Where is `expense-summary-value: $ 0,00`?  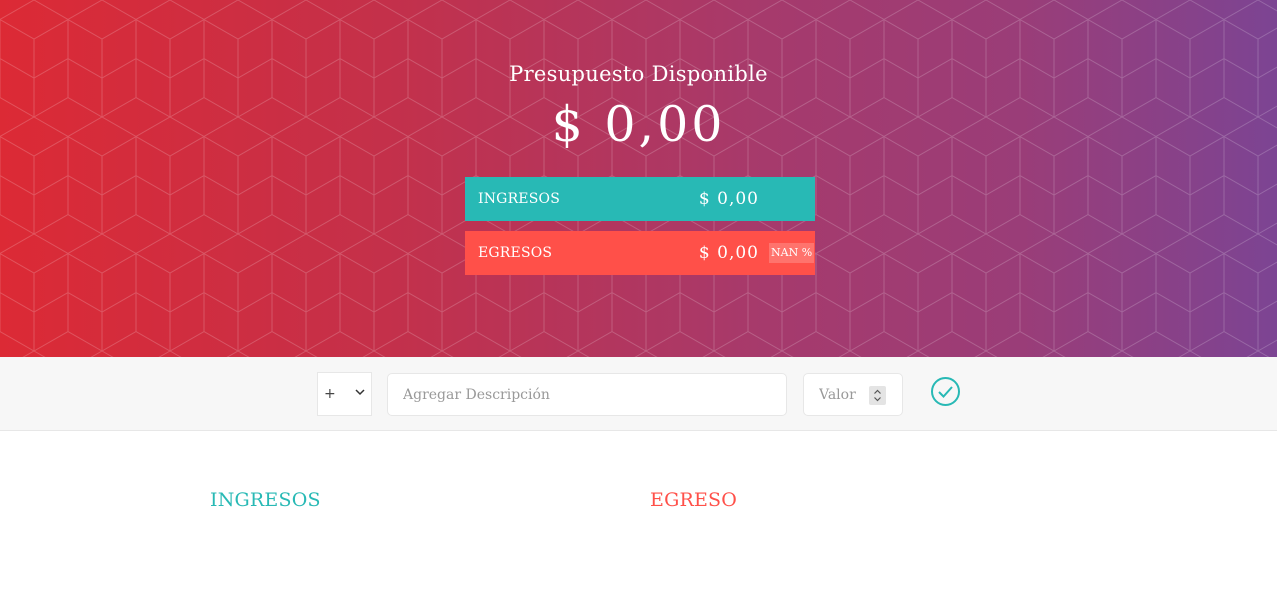
expense-summary-value: $ 0,00 is located at coordinates (728, 253).